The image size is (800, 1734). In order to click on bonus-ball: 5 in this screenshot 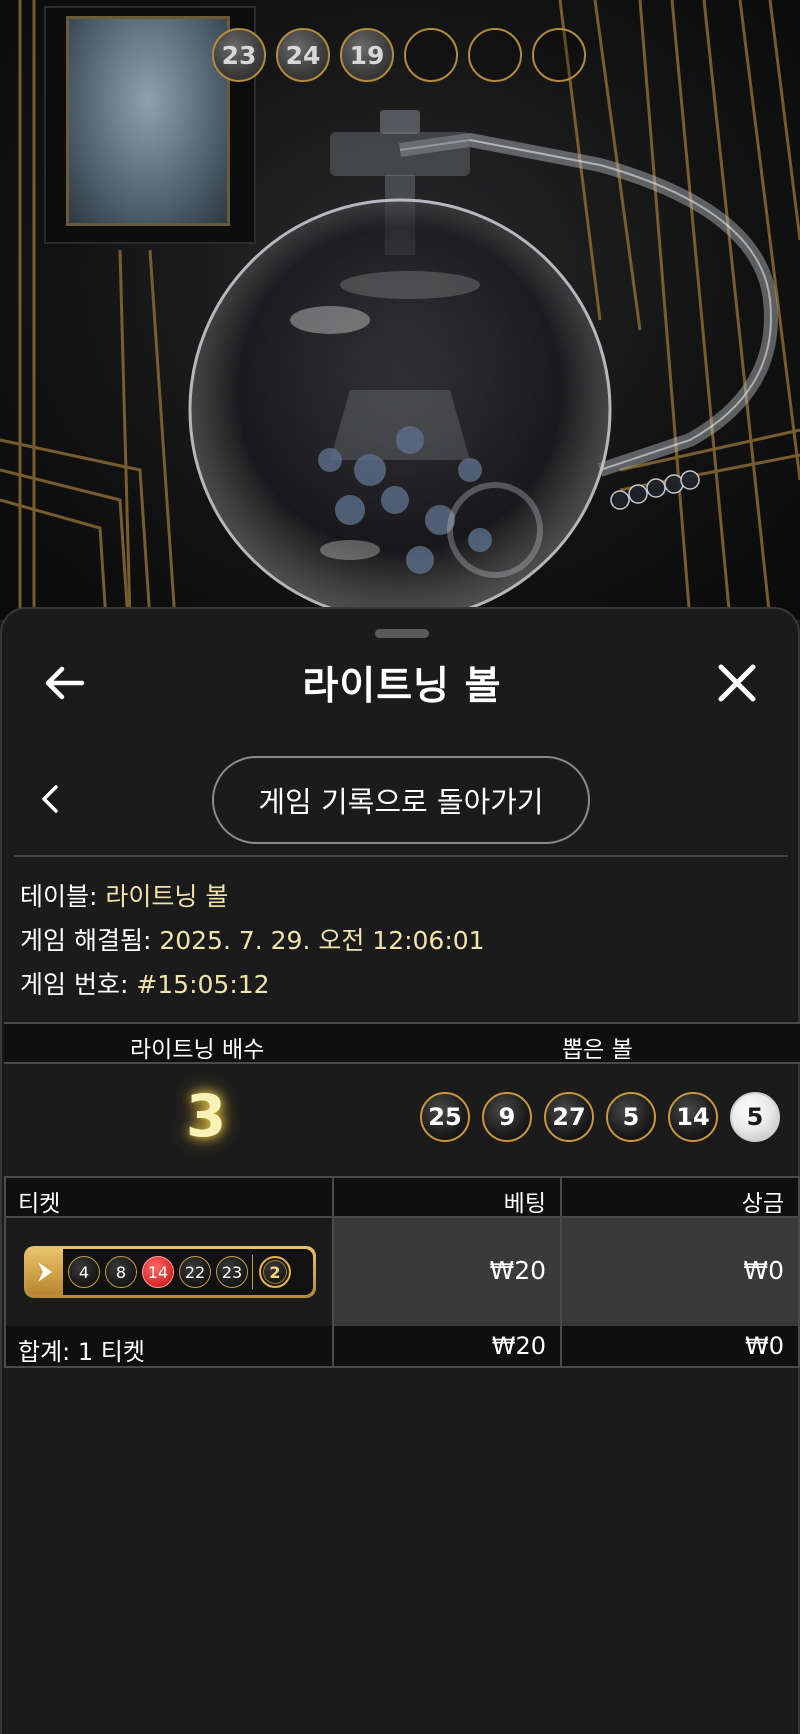, I will do `click(755, 1117)`.